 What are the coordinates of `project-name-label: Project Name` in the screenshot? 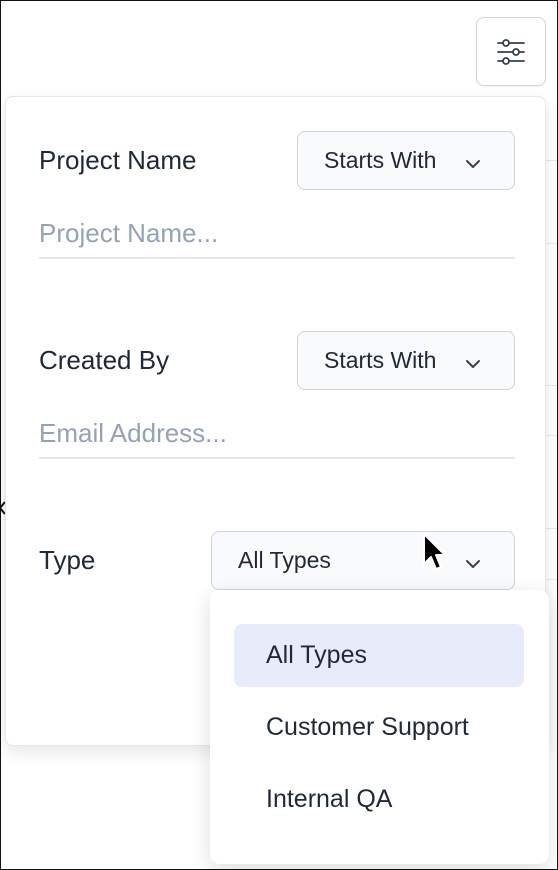 It's located at (118, 160).